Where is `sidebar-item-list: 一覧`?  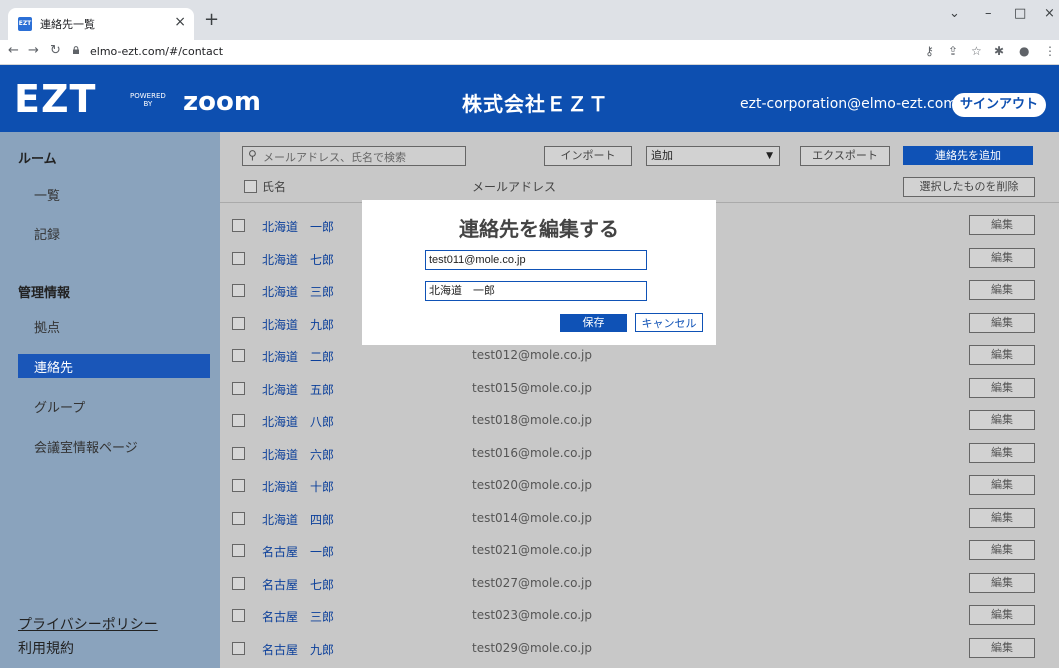 sidebar-item-list: 一覧 is located at coordinates (47, 194).